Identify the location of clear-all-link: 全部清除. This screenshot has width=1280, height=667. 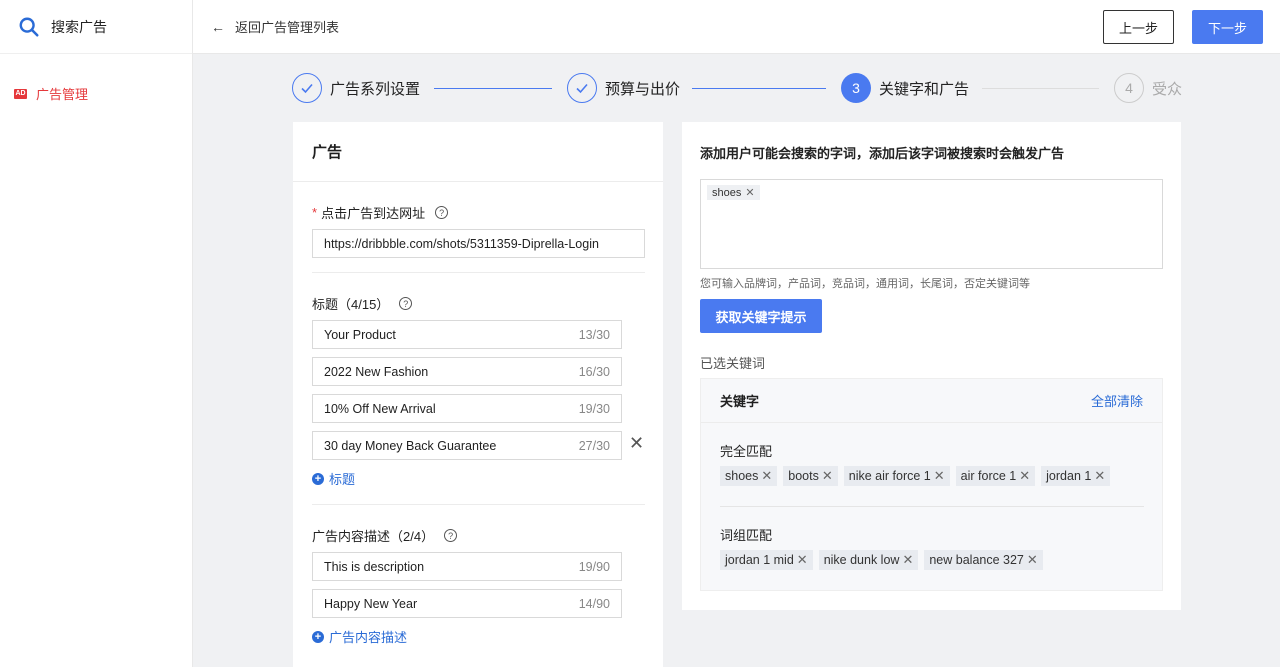
(1117, 400).